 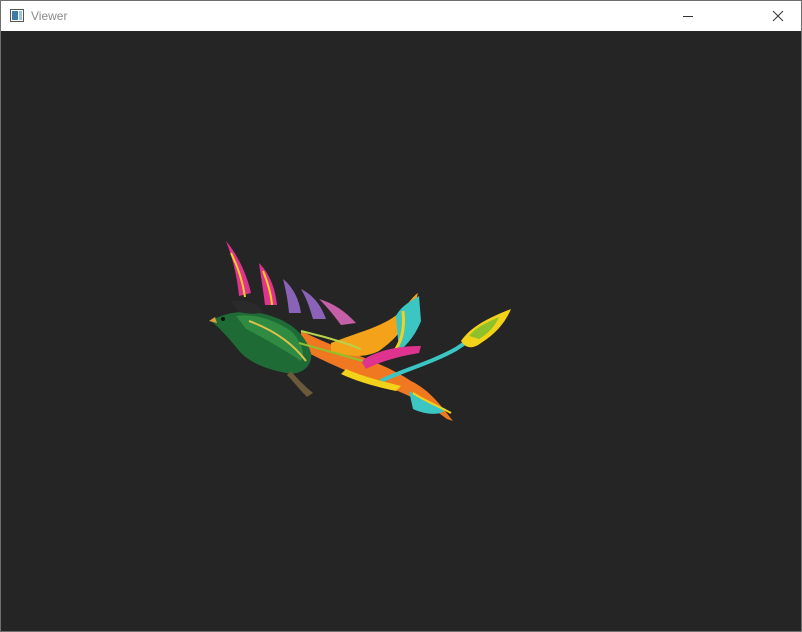 I want to click on viewer-app-icon, so click(x=17, y=15).